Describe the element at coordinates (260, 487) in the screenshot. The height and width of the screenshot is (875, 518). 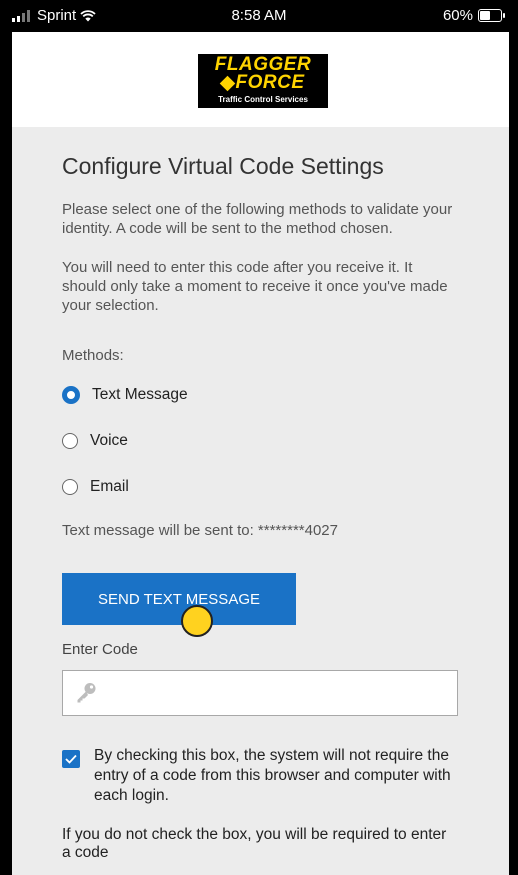
I see `method-email: Email` at that location.